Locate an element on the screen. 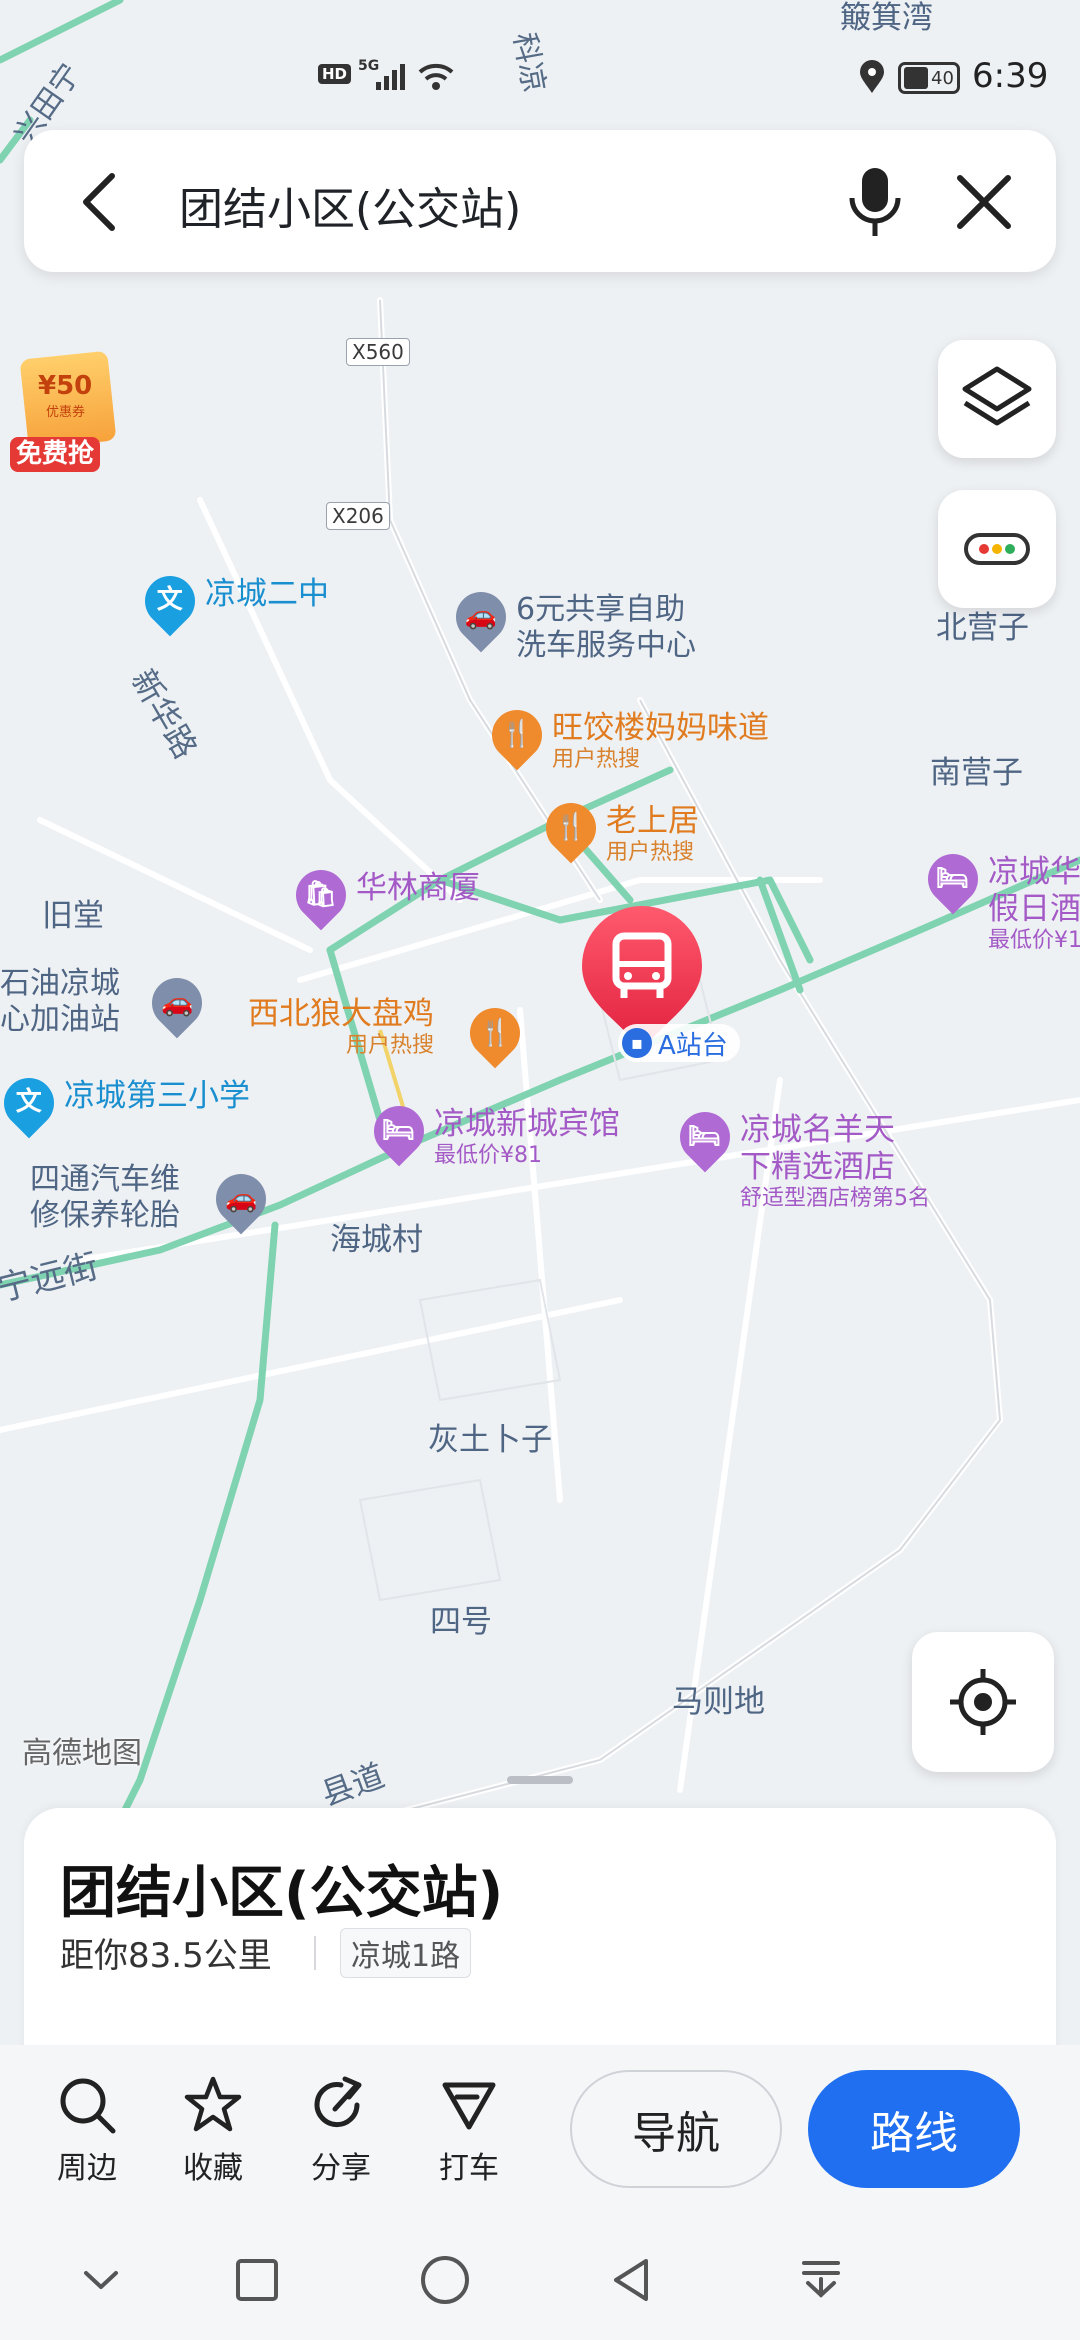  poi-gas-station: 石油凉城 心加油站 is located at coordinates (60, 1002).